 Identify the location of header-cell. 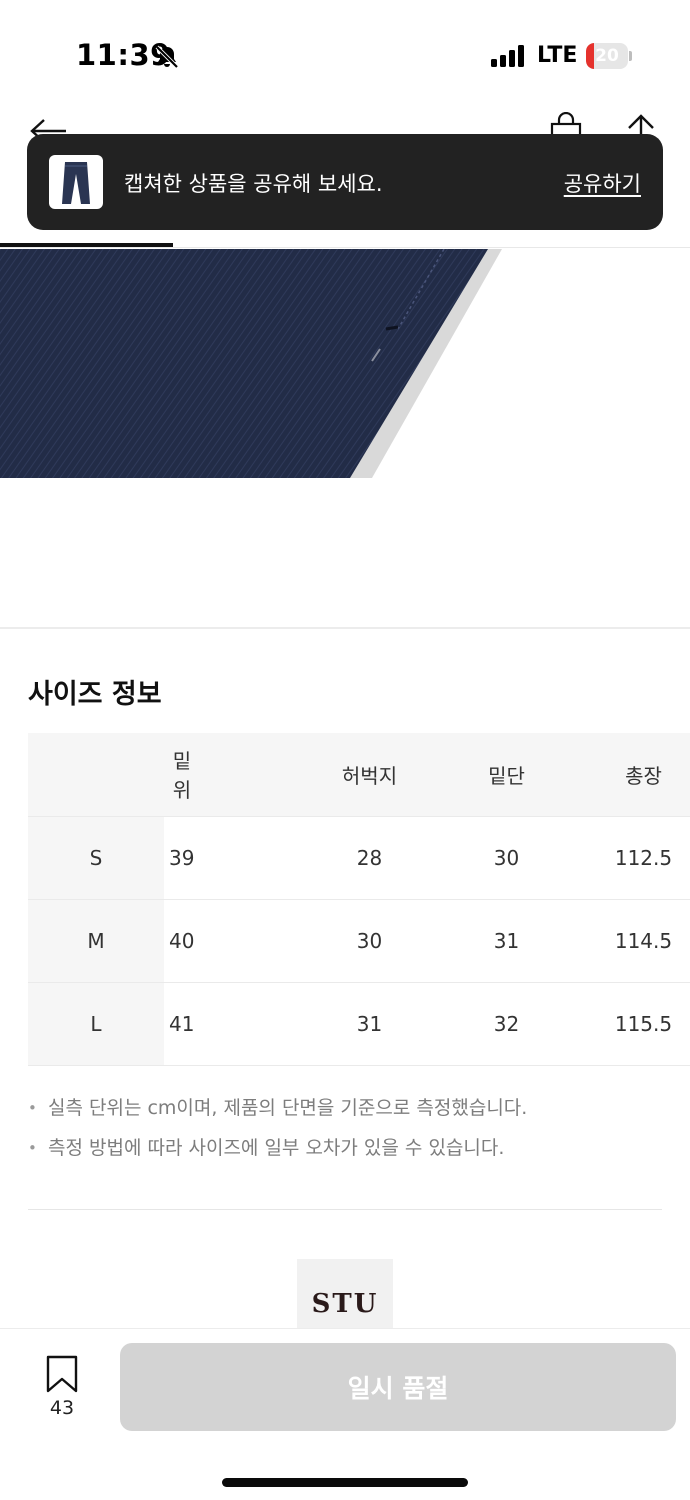
(96, 774).